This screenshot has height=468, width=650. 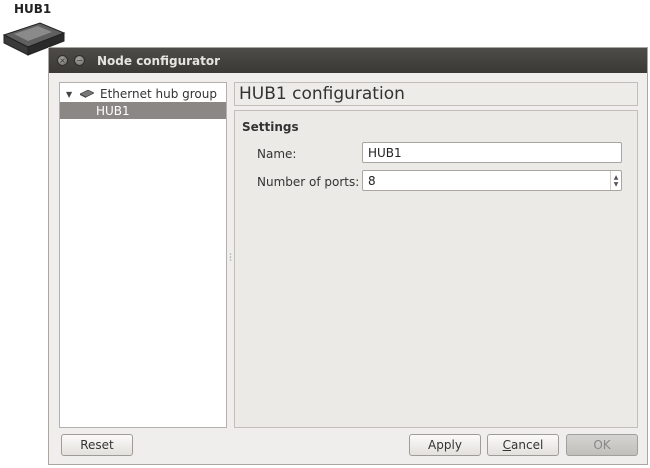 I want to click on settings-title: Settings, so click(x=270, y=127).